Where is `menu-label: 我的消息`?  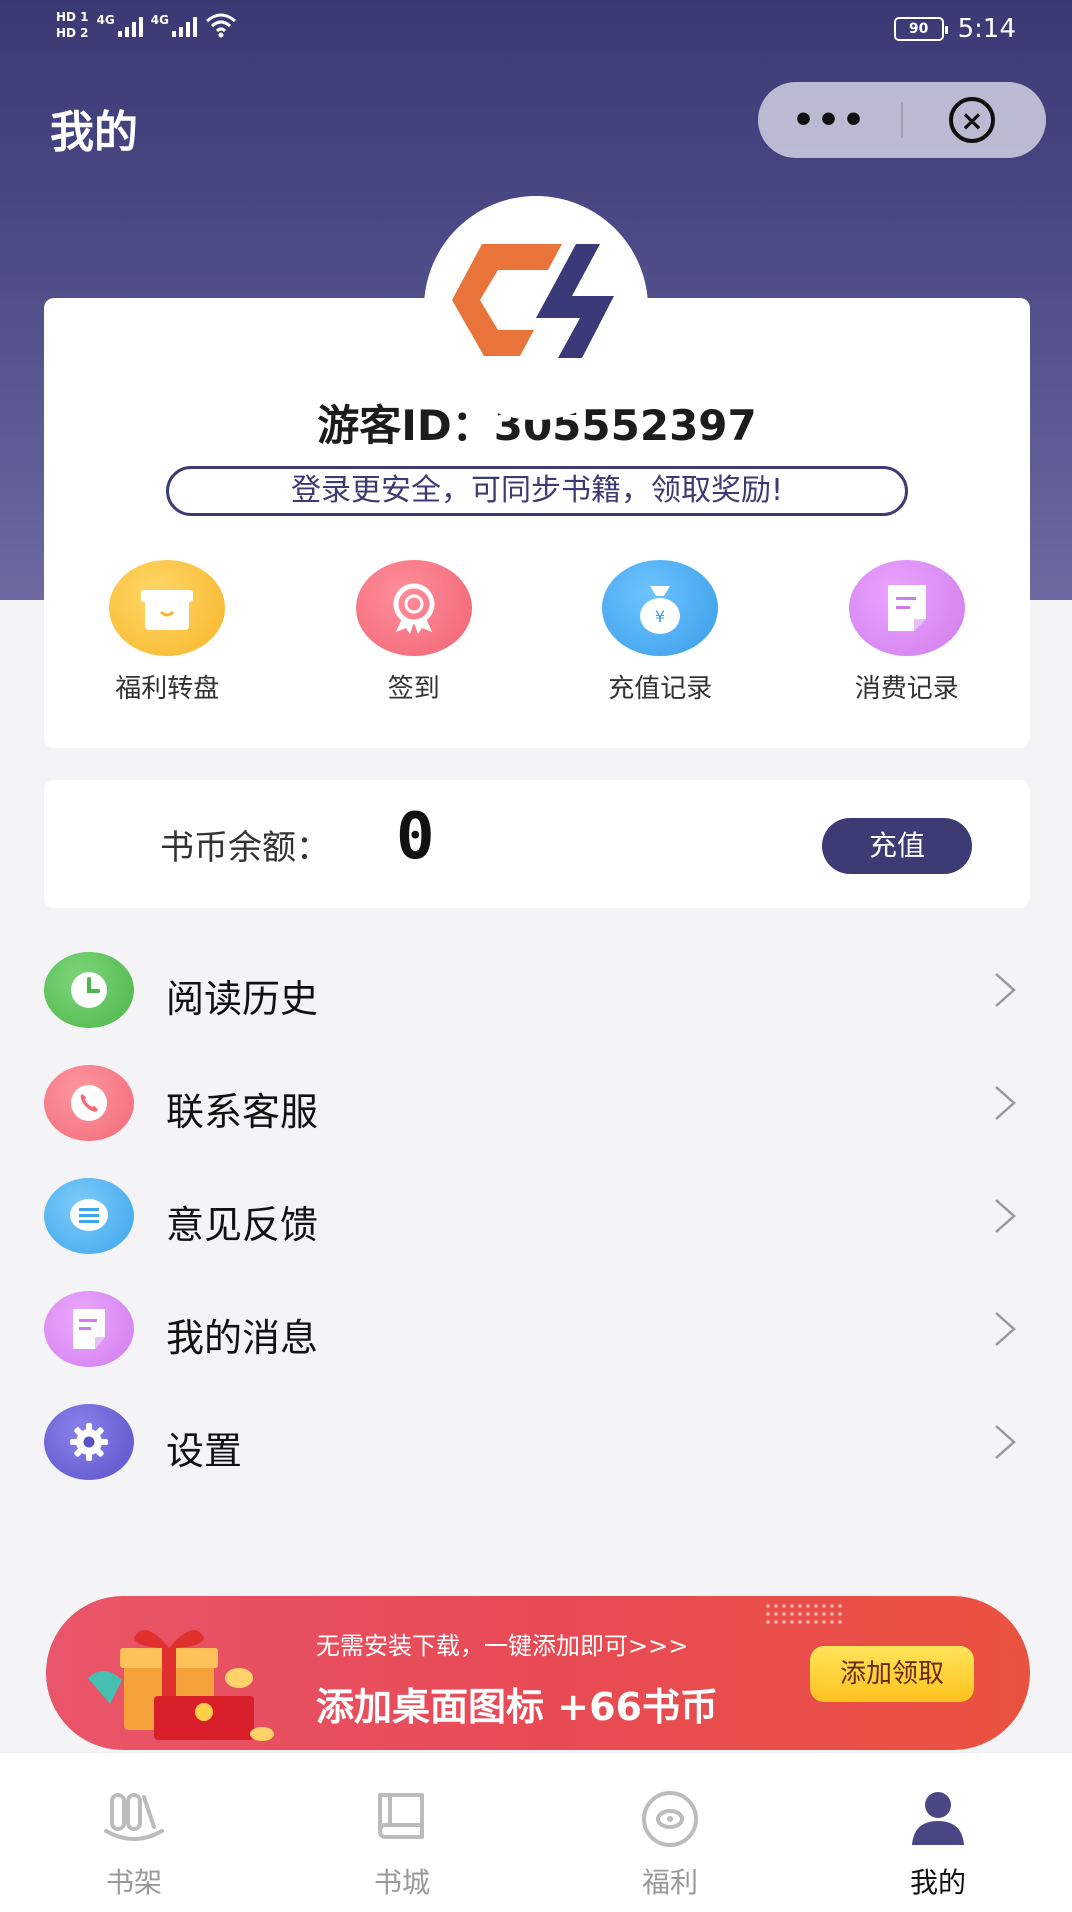 menu-label: 我的消息 is located at coordinates (242, 1338).